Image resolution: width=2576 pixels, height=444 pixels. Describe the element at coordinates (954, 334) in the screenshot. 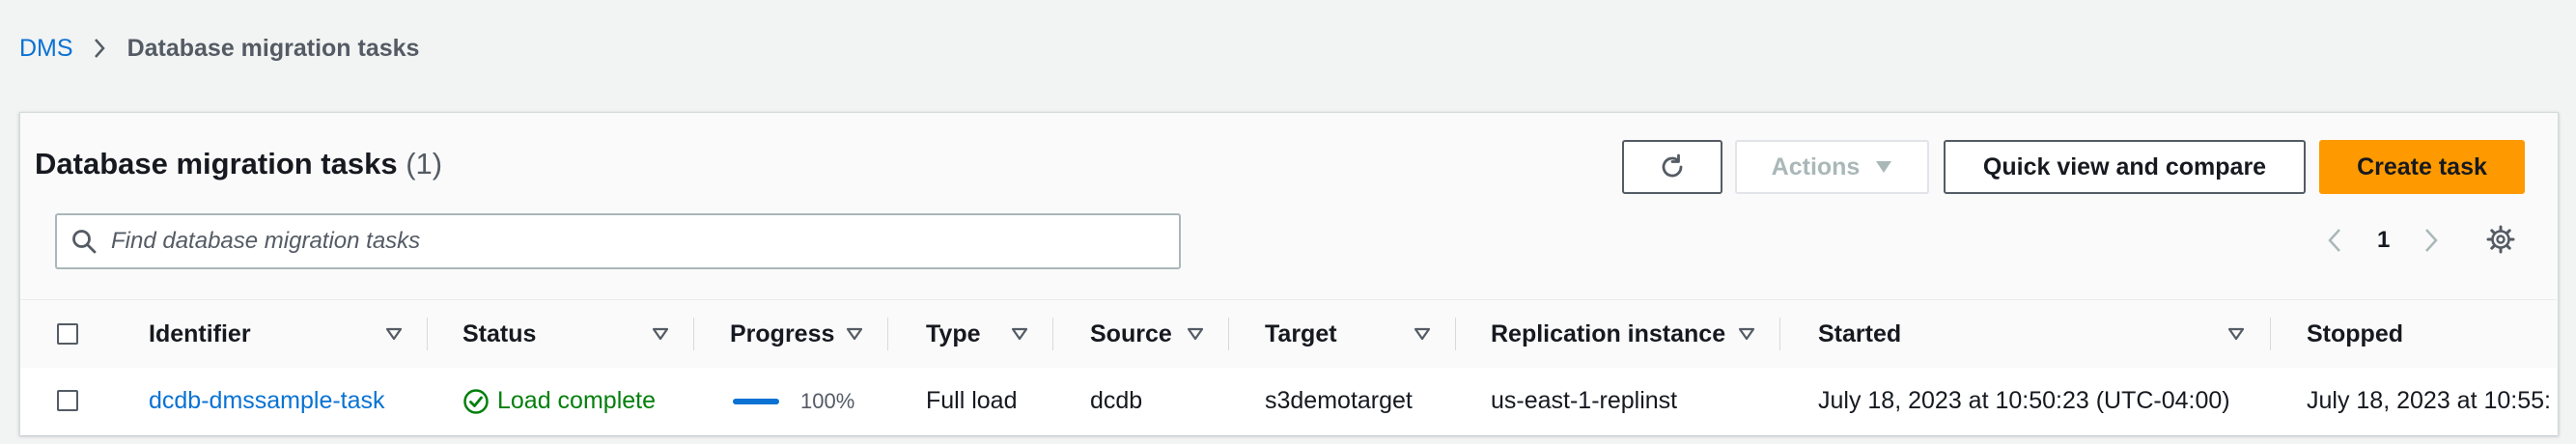

I see `column-header-type: Type` at that location.